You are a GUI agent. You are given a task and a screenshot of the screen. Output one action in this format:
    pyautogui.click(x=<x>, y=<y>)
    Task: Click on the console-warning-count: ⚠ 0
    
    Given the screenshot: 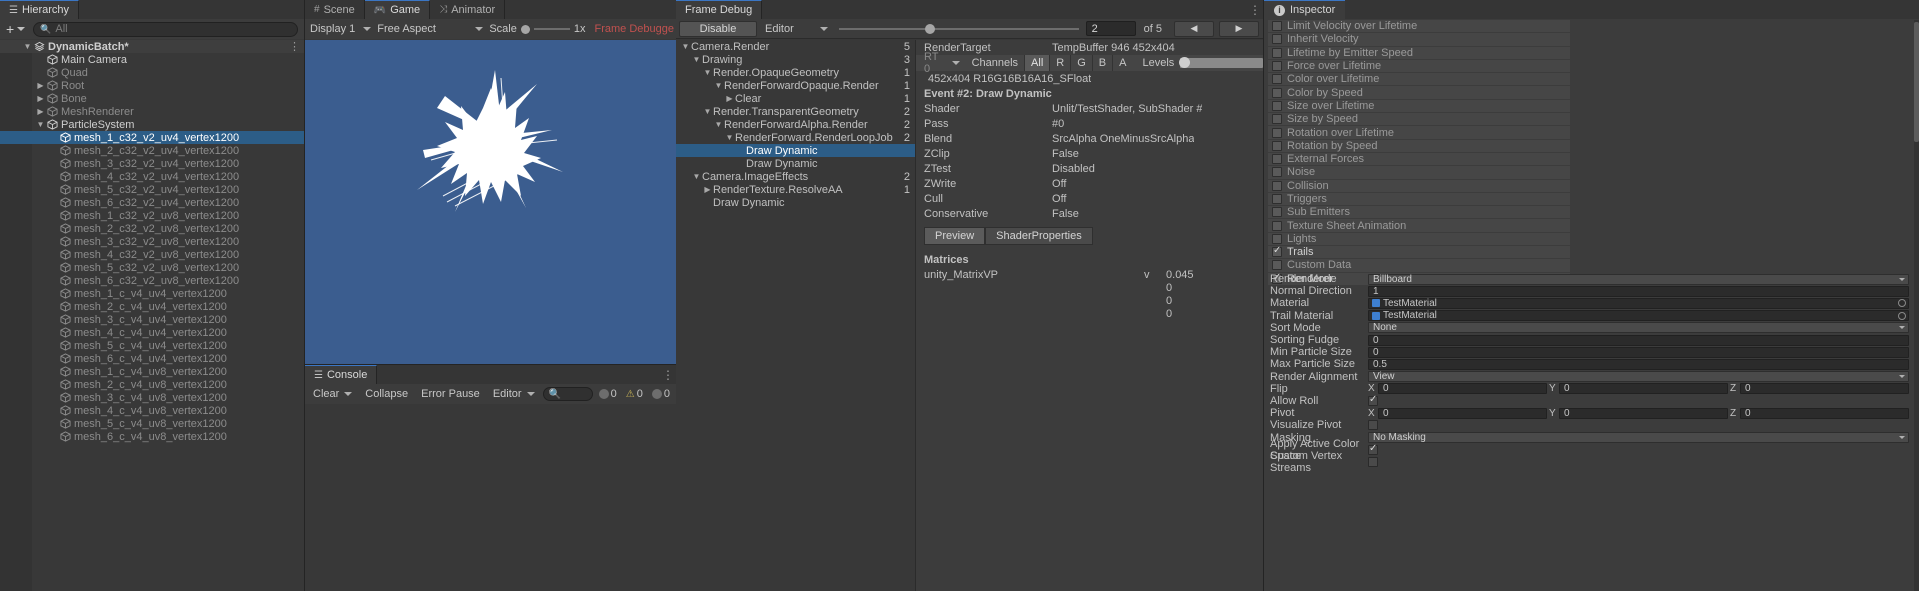 What is the action you would take?
    pyautogui.click(x=634, y=394)
    